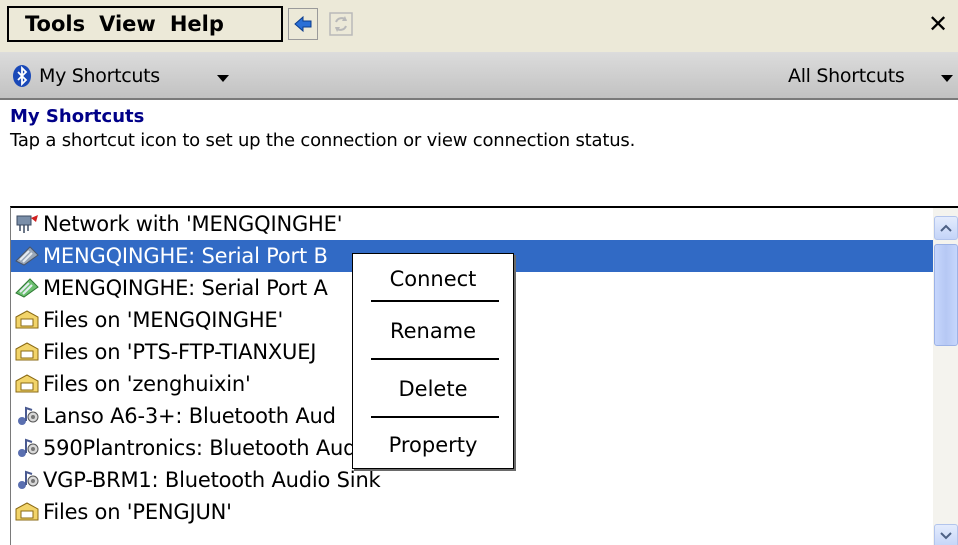  I want to click on menu-group: Tools View Help, so click(145, 24).